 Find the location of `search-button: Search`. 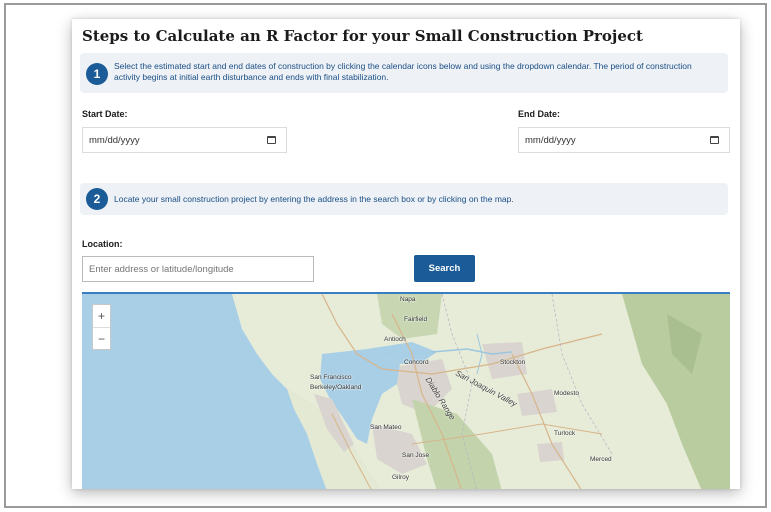

search-button: Search is located at coordinates (444, 268).